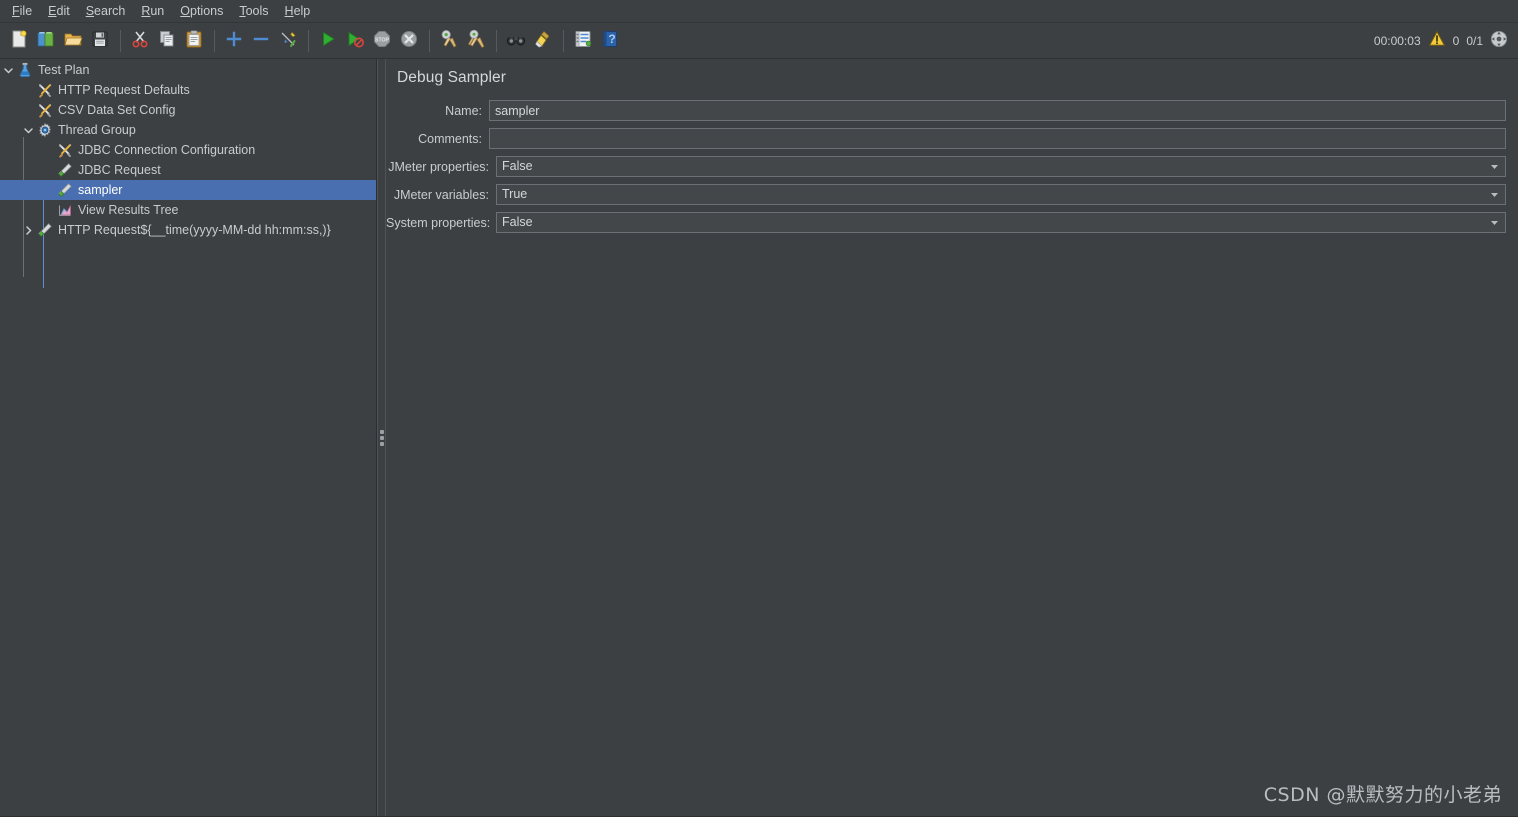 The width and height of the screenshot is (1518, 817). I want to click on svg-text: STOP, so click(382, 40).